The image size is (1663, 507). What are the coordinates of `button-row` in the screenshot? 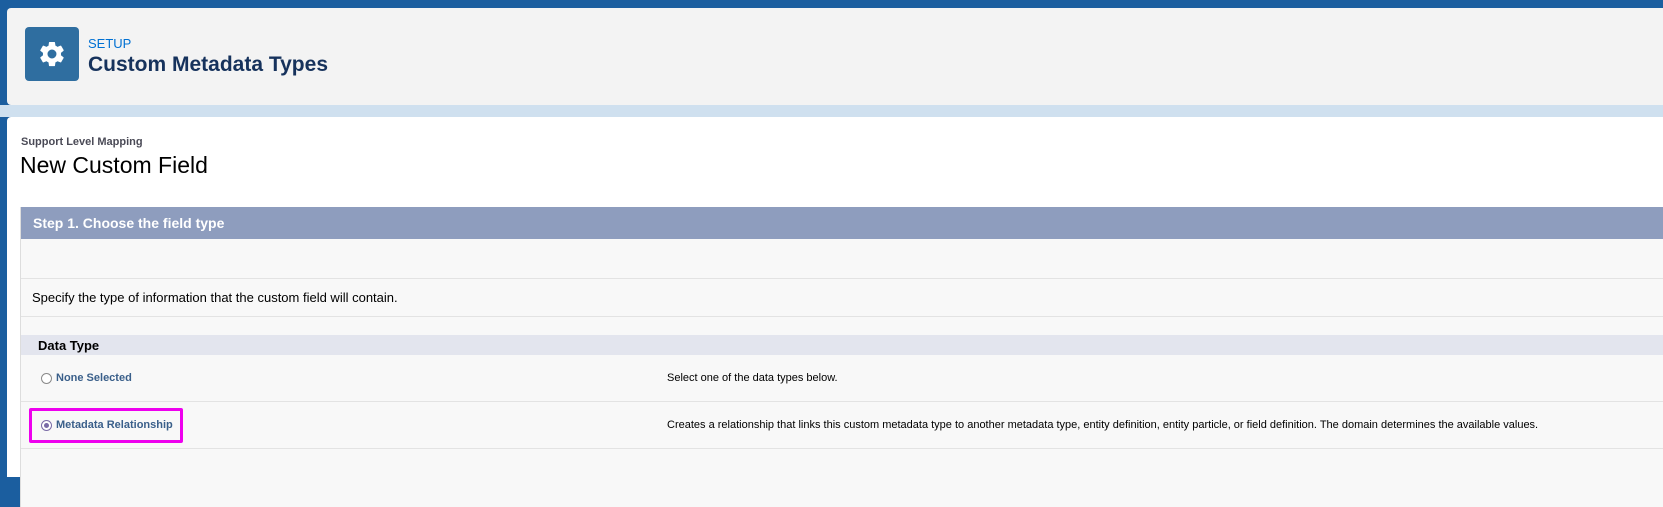 It's located at (842, 259).